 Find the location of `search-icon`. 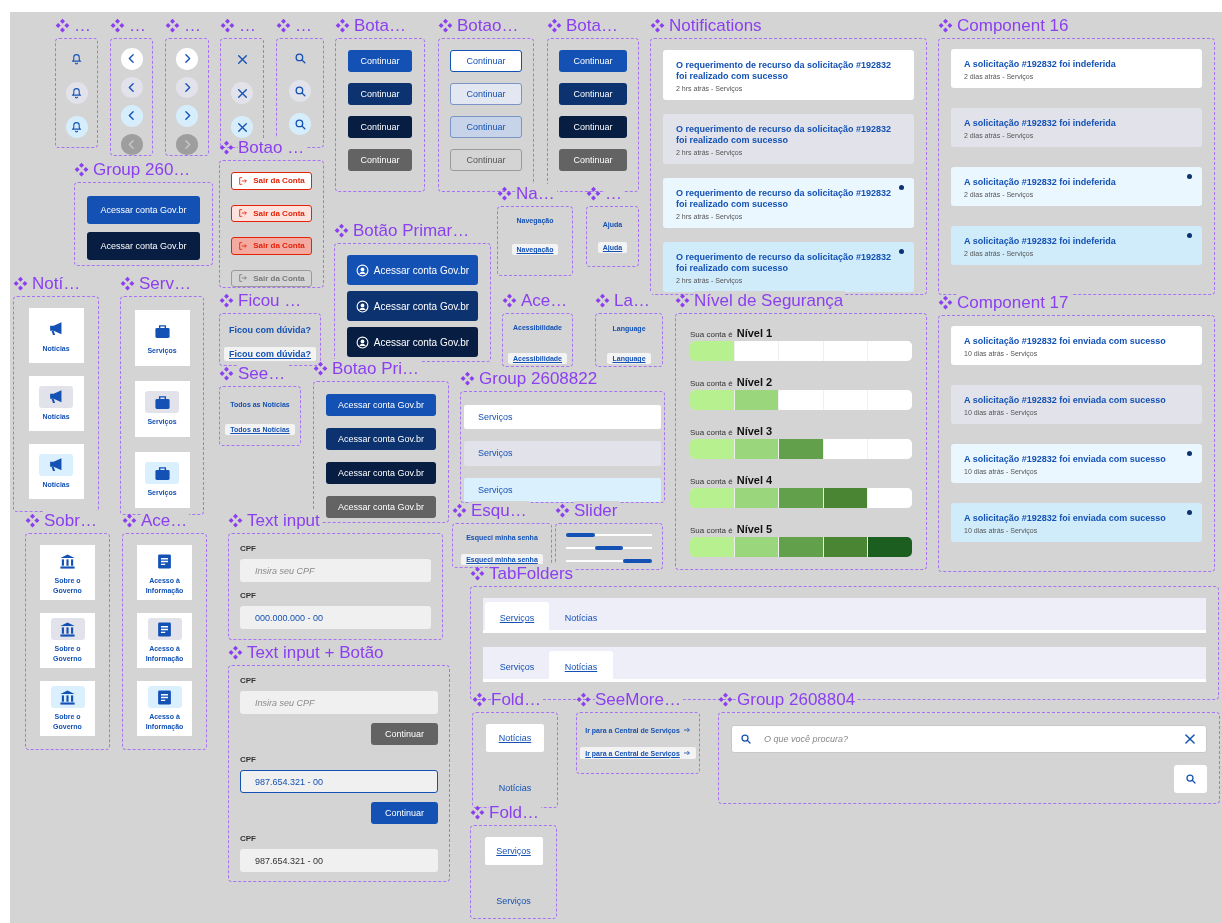

search-icon is located at coordinates (300, 91).